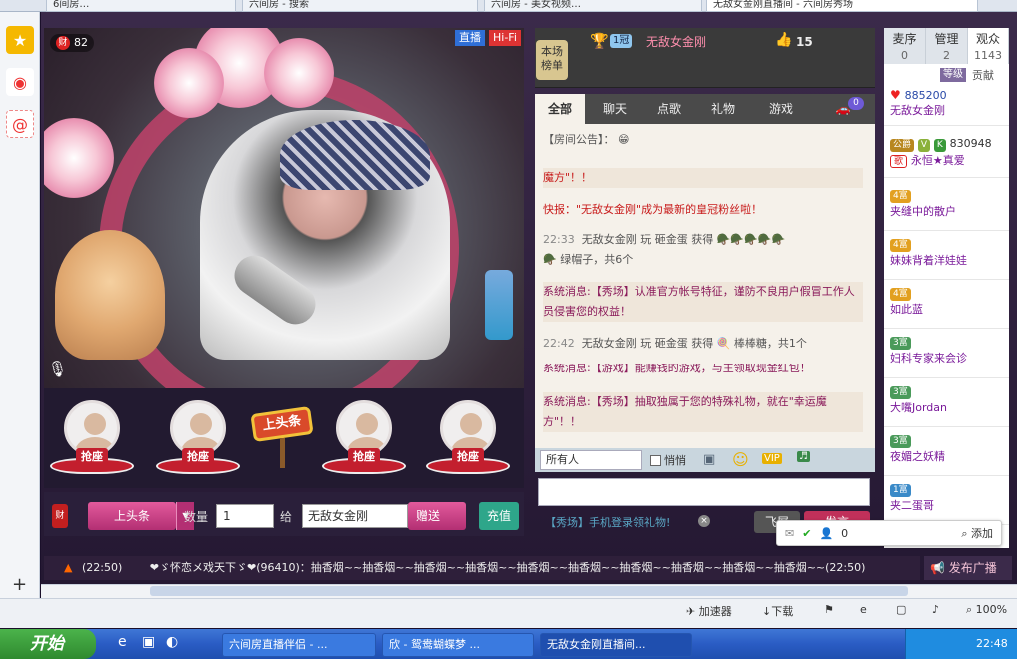 This screenshot has width=1017, height=659. Describe the element at coordinates (355, 516) in the screenshot. I see `recipient-select: 无敌女金刚` at that location.